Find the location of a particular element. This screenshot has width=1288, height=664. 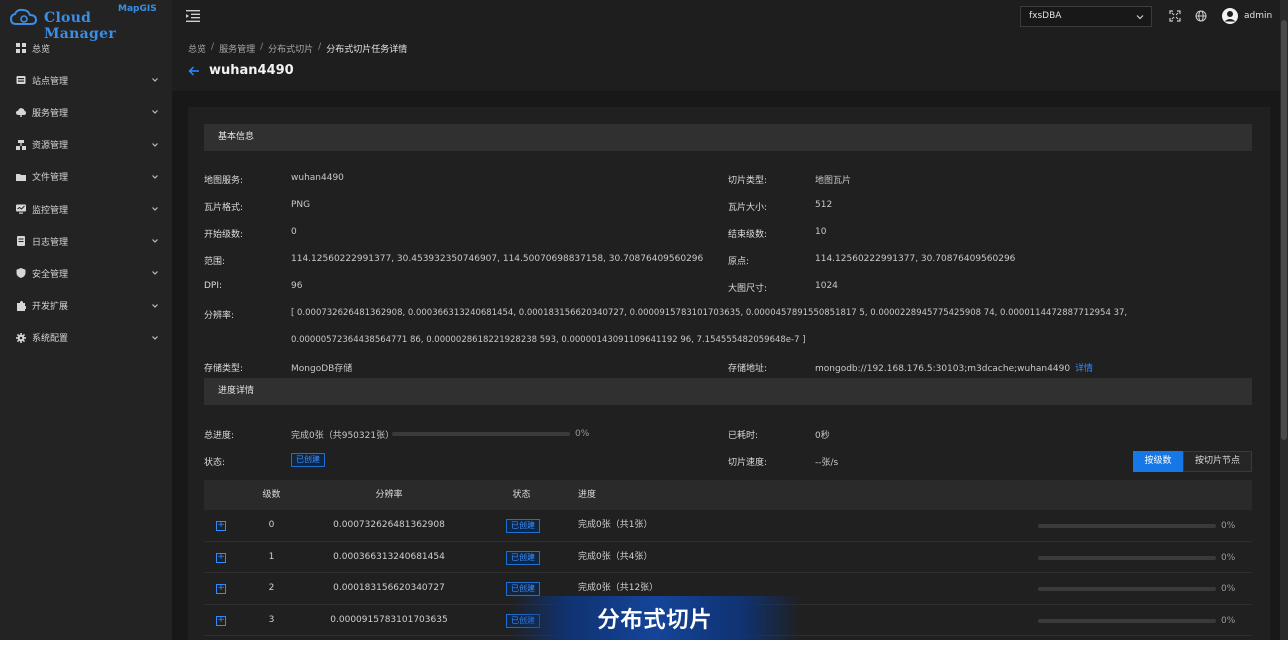

scrollbar-thumb is located at coordinates (1284, 230).